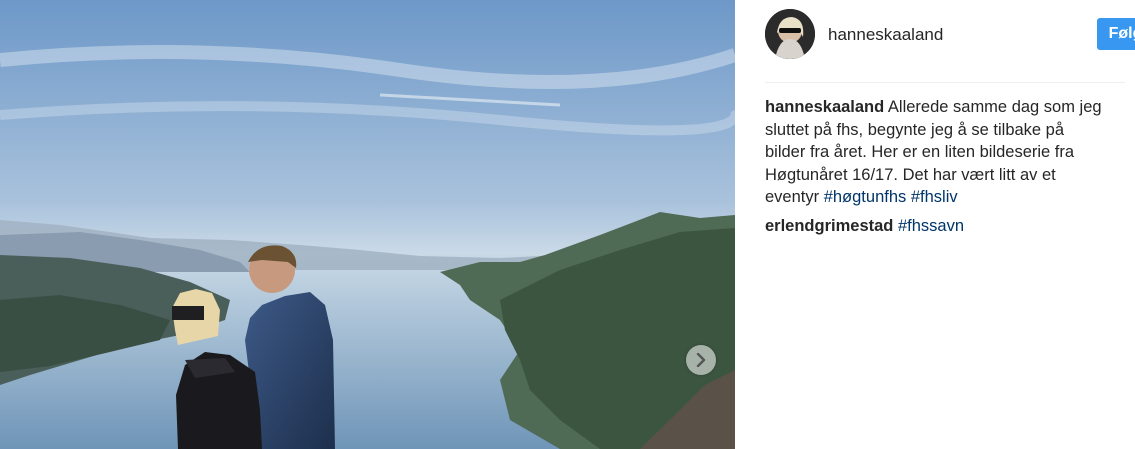 This screenshot has height=449, width=1135. Describe the element at coordinates (934, 197) in the screenshot. I see `hashtag-link: #fhsliv` at that location.